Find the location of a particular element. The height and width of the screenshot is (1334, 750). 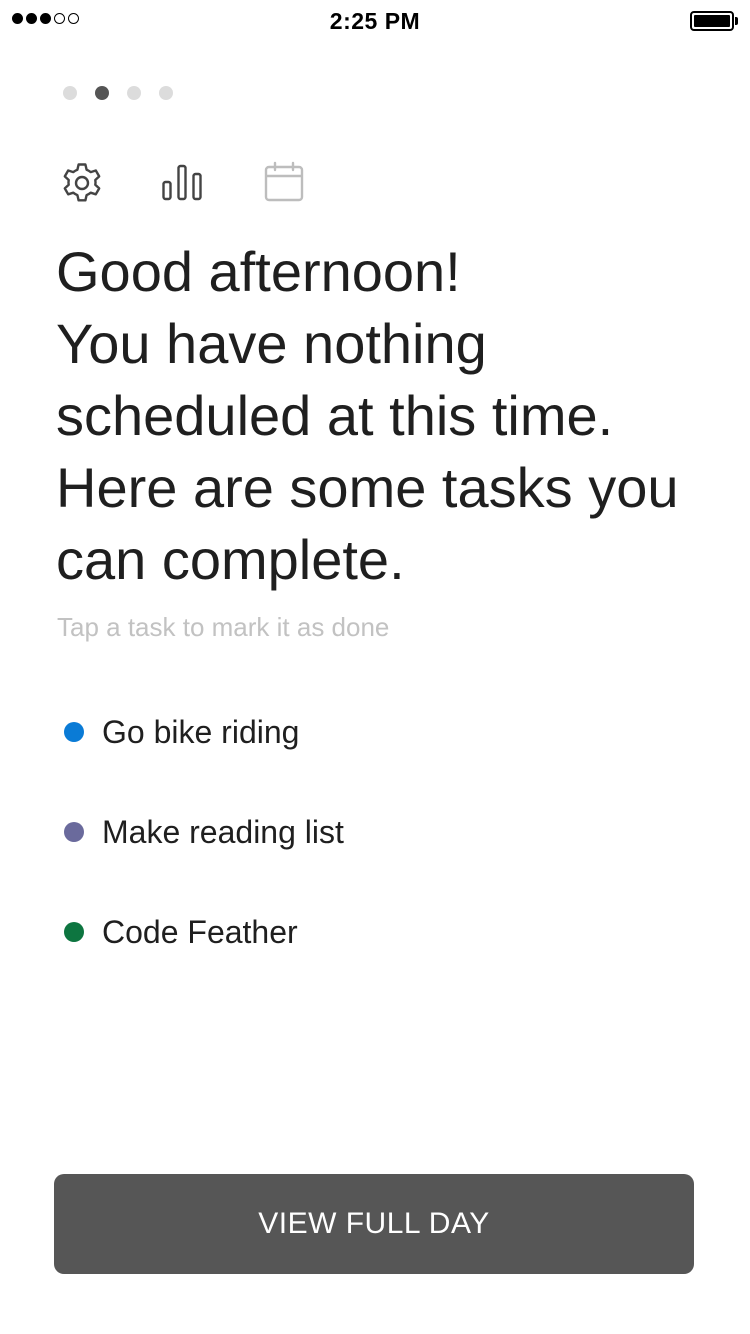

task-hint: Tap a task to mark it as done is located at coordinates (223, 627).